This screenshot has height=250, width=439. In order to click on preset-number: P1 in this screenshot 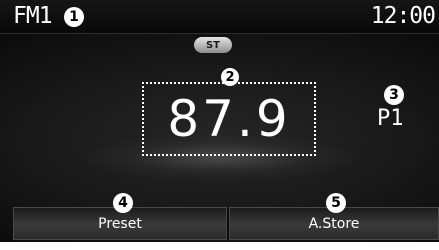, I will do `click(390, 118)`.